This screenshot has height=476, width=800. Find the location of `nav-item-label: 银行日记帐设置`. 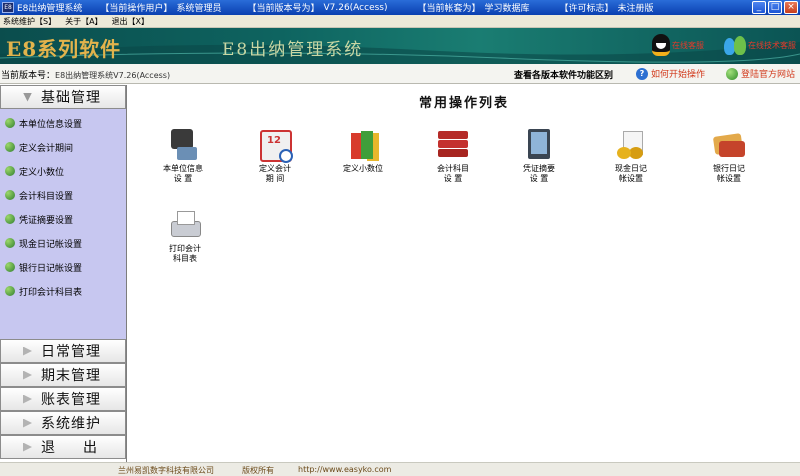

nav-item-label: 银行日记帐设置 is located at coordinates (51, 268).